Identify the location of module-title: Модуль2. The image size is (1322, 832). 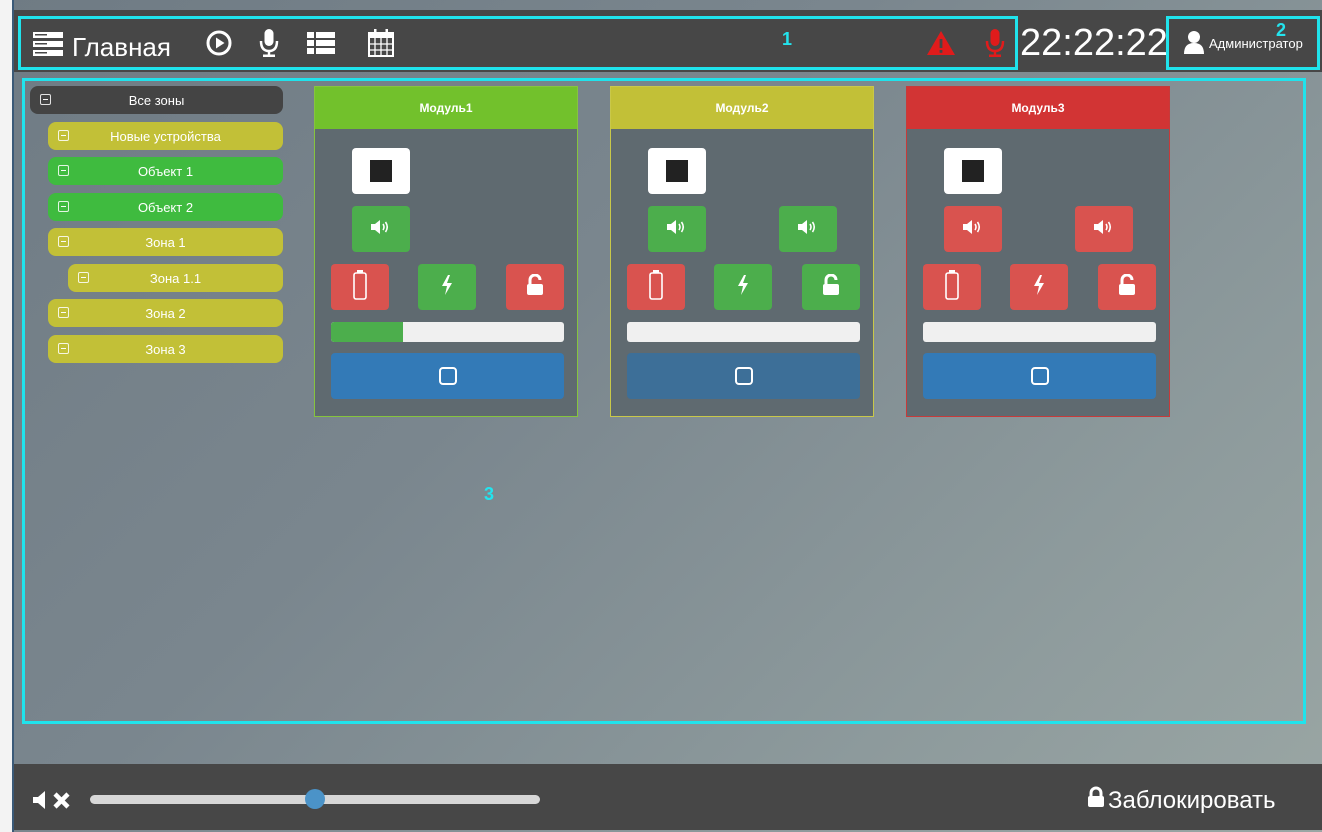
(742, 108).